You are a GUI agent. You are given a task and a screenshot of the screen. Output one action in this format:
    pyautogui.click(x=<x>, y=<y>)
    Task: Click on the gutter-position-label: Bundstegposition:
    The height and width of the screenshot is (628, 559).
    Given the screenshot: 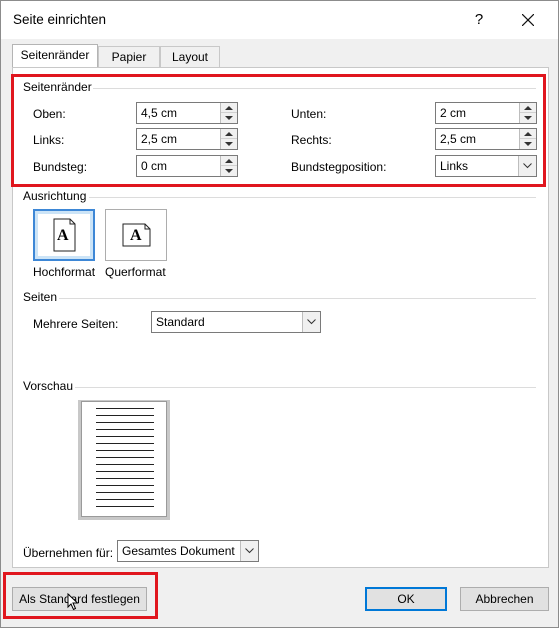 What is the action you would take?
    pyautogui.click(x=339, y=167)
    